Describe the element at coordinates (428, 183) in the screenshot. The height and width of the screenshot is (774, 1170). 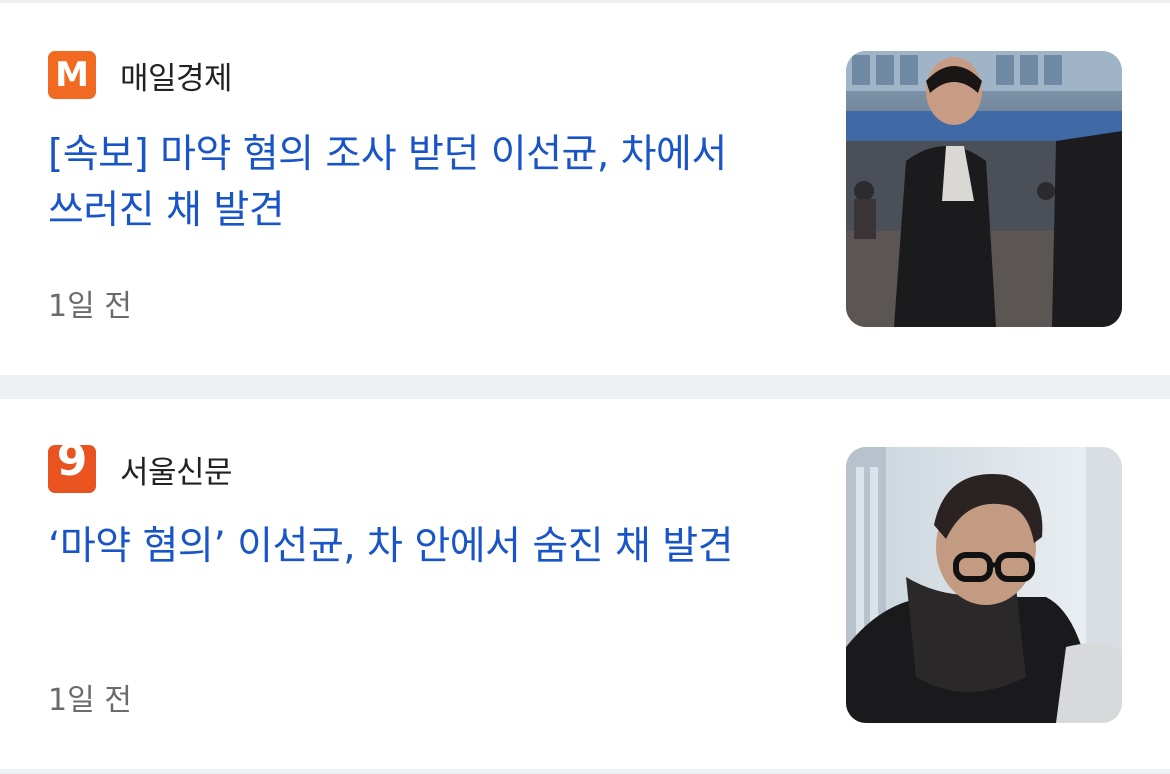
I see `headline-link: [속보] 마약 혐의 조사 받던 이선균, 차에서 쓰러진 채 발견` at that location.